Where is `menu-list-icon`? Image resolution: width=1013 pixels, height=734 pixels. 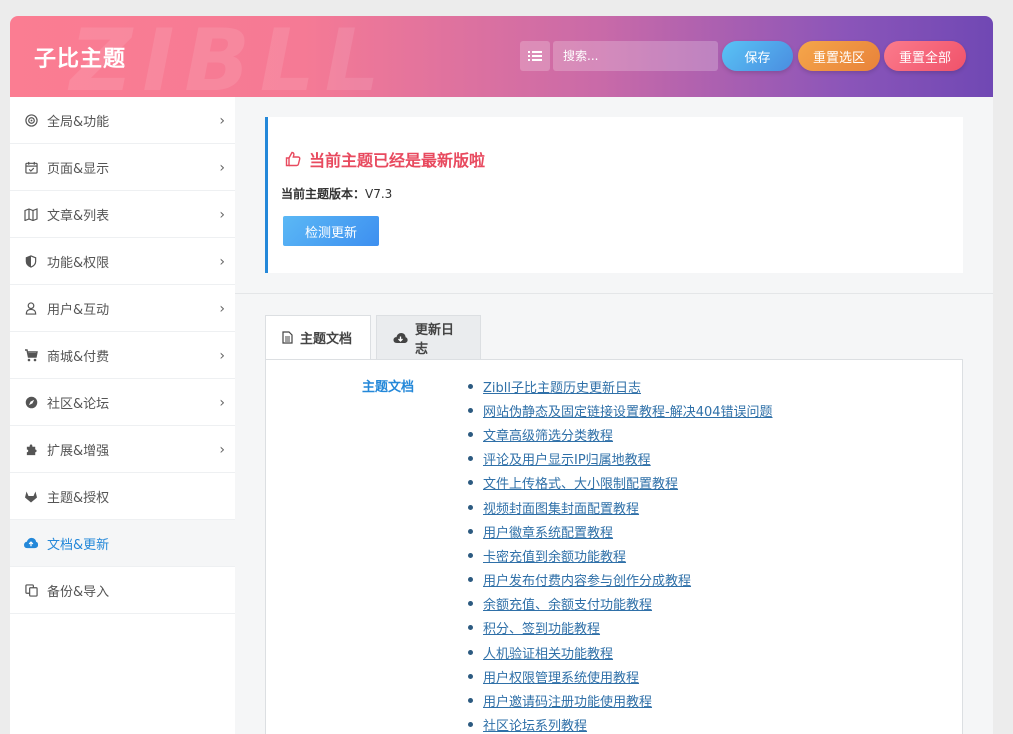 menu-list-icon is located at coordinates (535, 56).